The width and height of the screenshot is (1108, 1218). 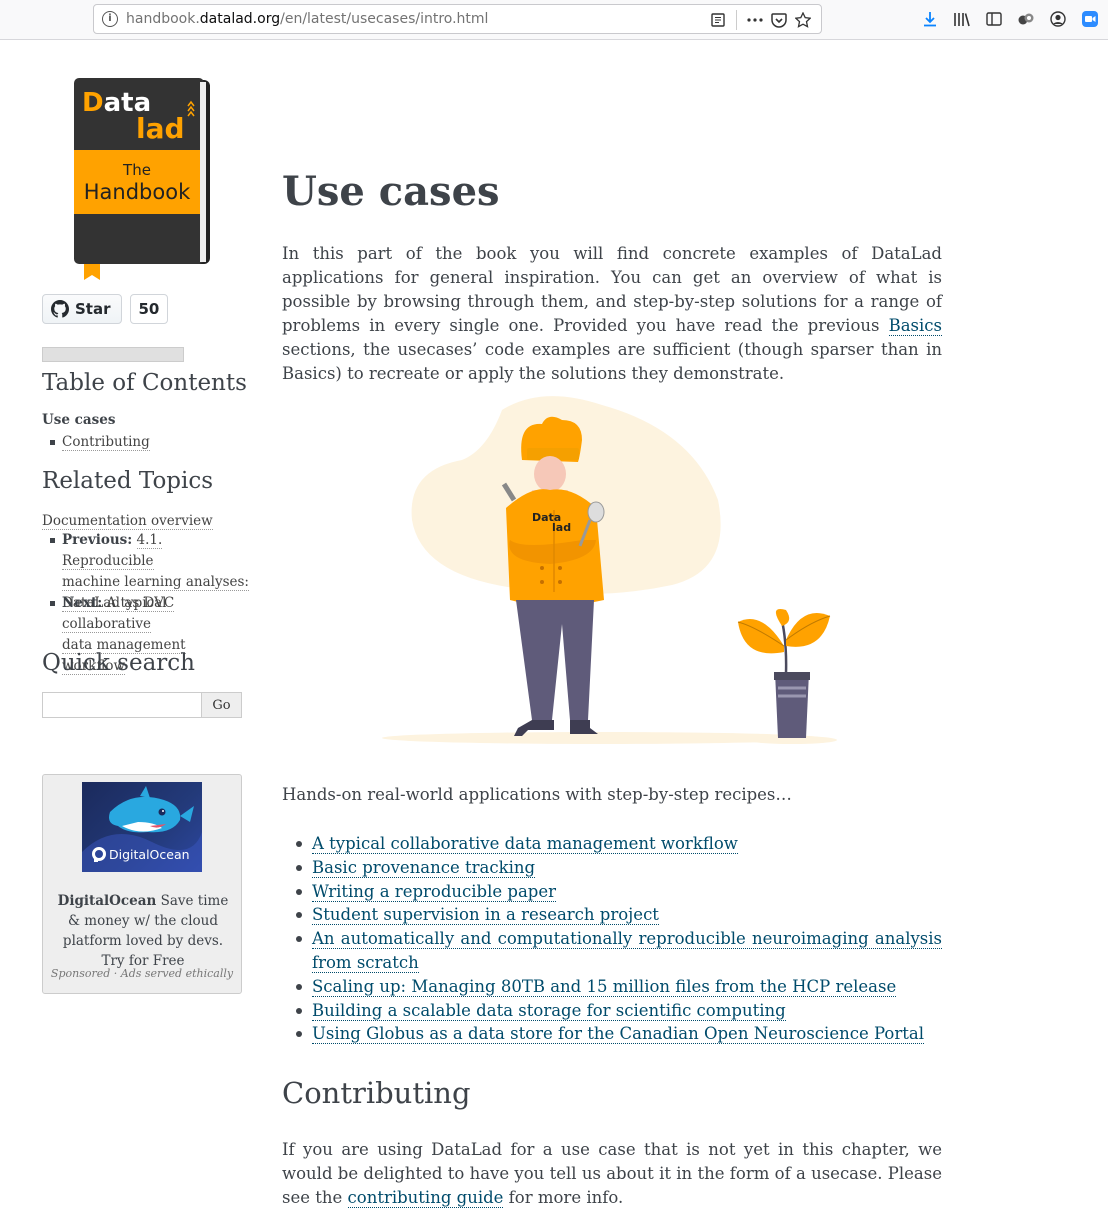 I want to click on url-prefix: handbook., so click(x=163, y=19).